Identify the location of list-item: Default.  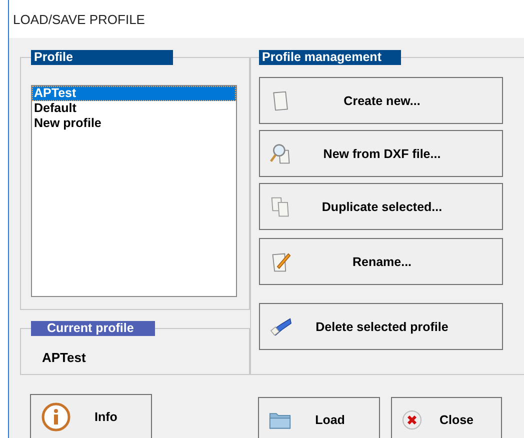
(134, 108).